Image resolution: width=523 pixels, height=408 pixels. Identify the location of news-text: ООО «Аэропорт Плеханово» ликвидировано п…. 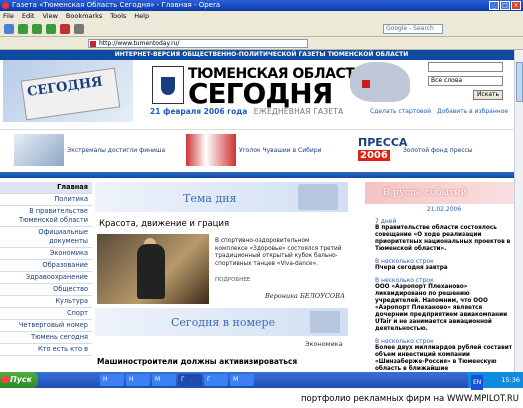
(445, 308).